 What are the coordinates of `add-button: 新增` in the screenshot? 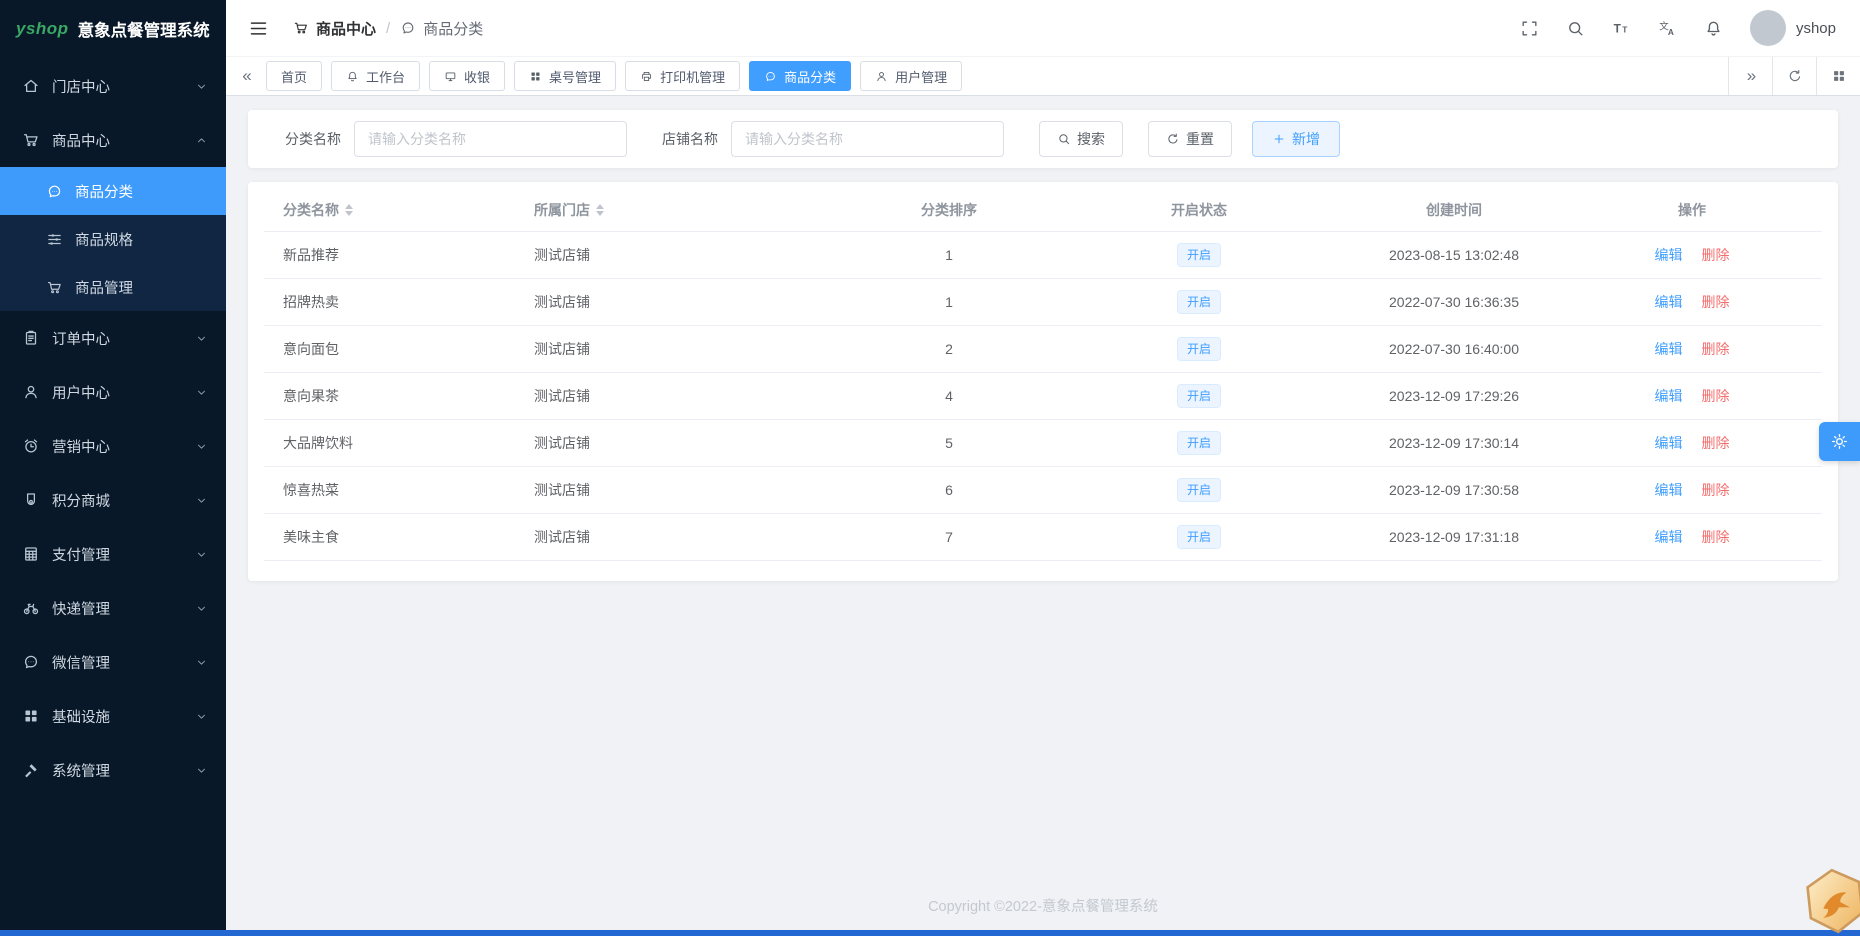 It's located at (1296, 139).